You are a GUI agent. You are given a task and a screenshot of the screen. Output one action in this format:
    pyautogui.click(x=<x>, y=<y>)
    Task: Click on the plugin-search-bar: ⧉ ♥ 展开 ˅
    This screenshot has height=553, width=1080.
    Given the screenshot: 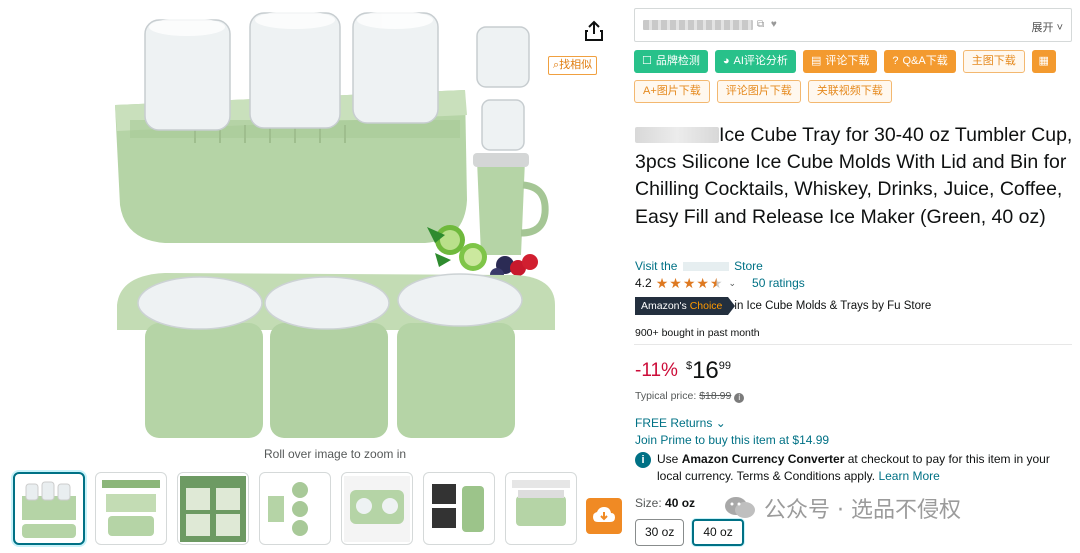 What is the action you would take?
    pyautogui.click(x=853, y=25)
    